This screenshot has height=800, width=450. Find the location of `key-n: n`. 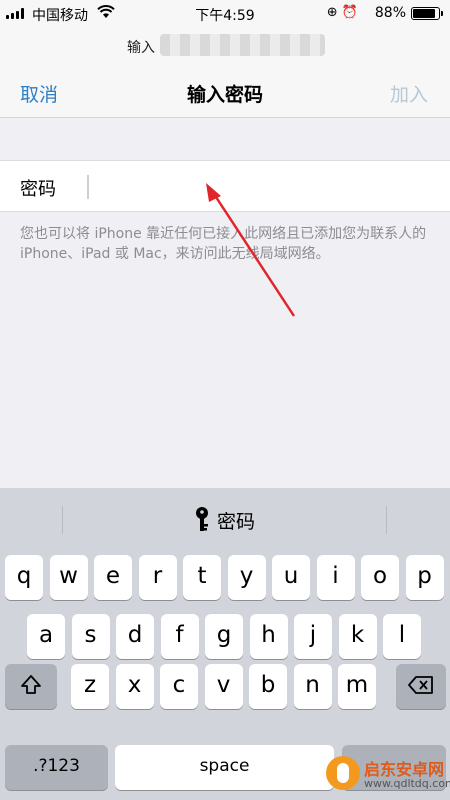

key-n: n is located at coordinates (312, 686).